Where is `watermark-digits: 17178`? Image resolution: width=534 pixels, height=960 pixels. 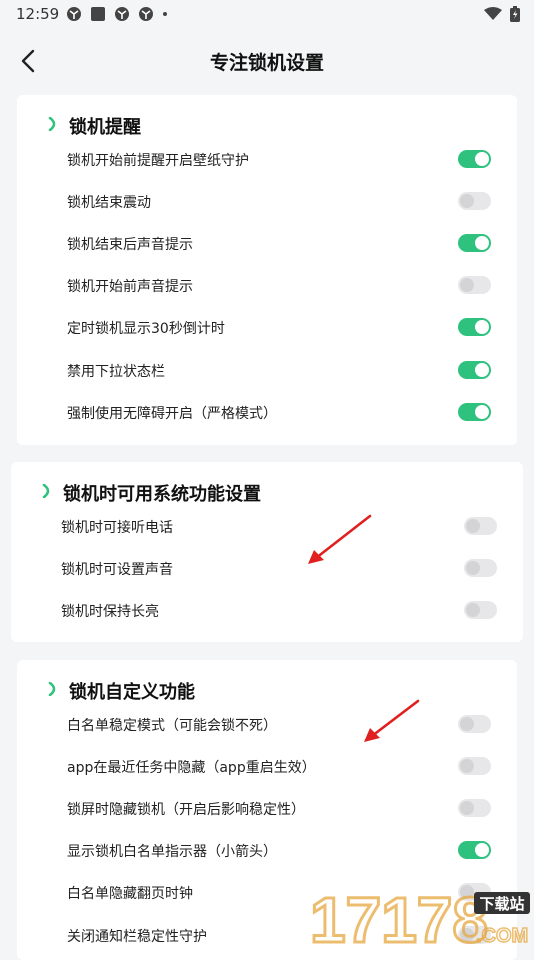
watermark-digits: 17178 is located at coordinates (399, 916).